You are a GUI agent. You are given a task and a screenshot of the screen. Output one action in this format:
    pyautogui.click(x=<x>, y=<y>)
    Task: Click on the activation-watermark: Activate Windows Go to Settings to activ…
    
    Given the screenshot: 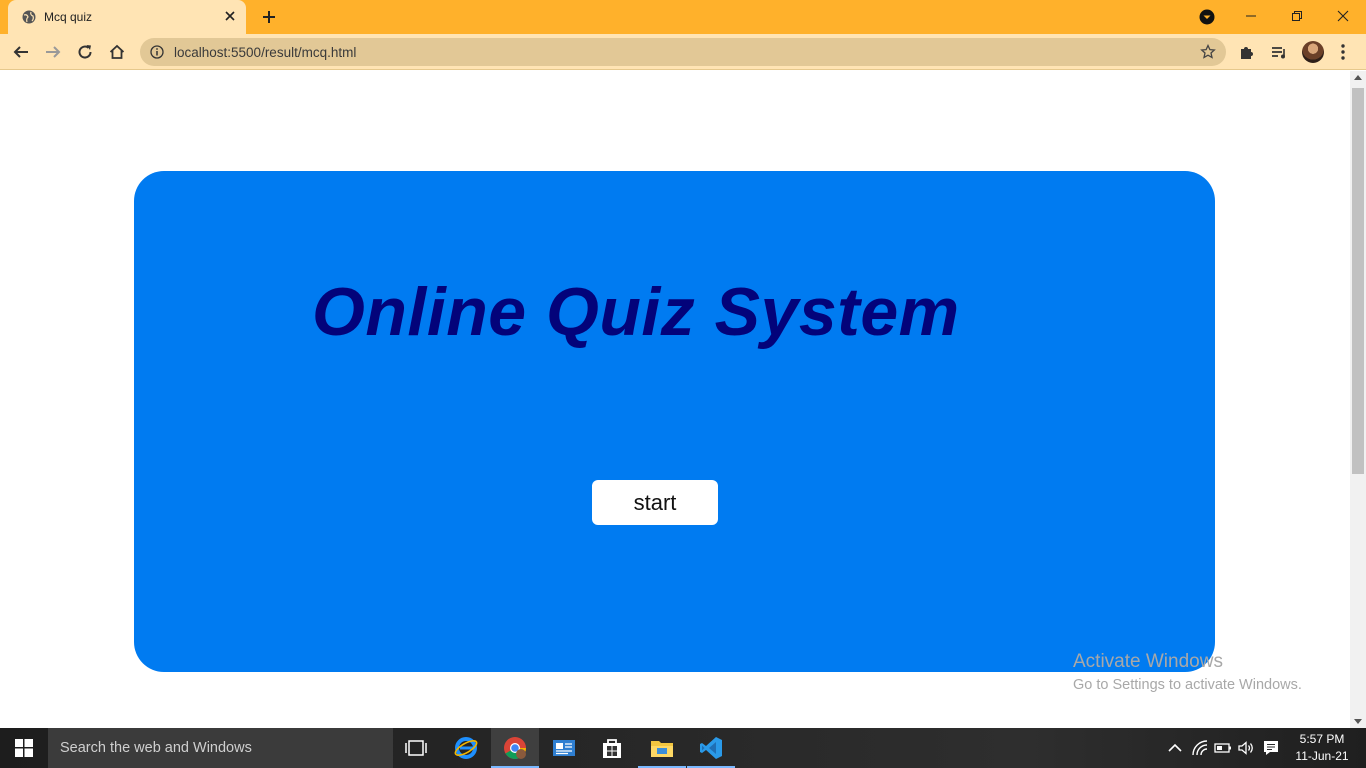 What is the action you would take?
    pyautogui.click(x=1187, y=672)
    